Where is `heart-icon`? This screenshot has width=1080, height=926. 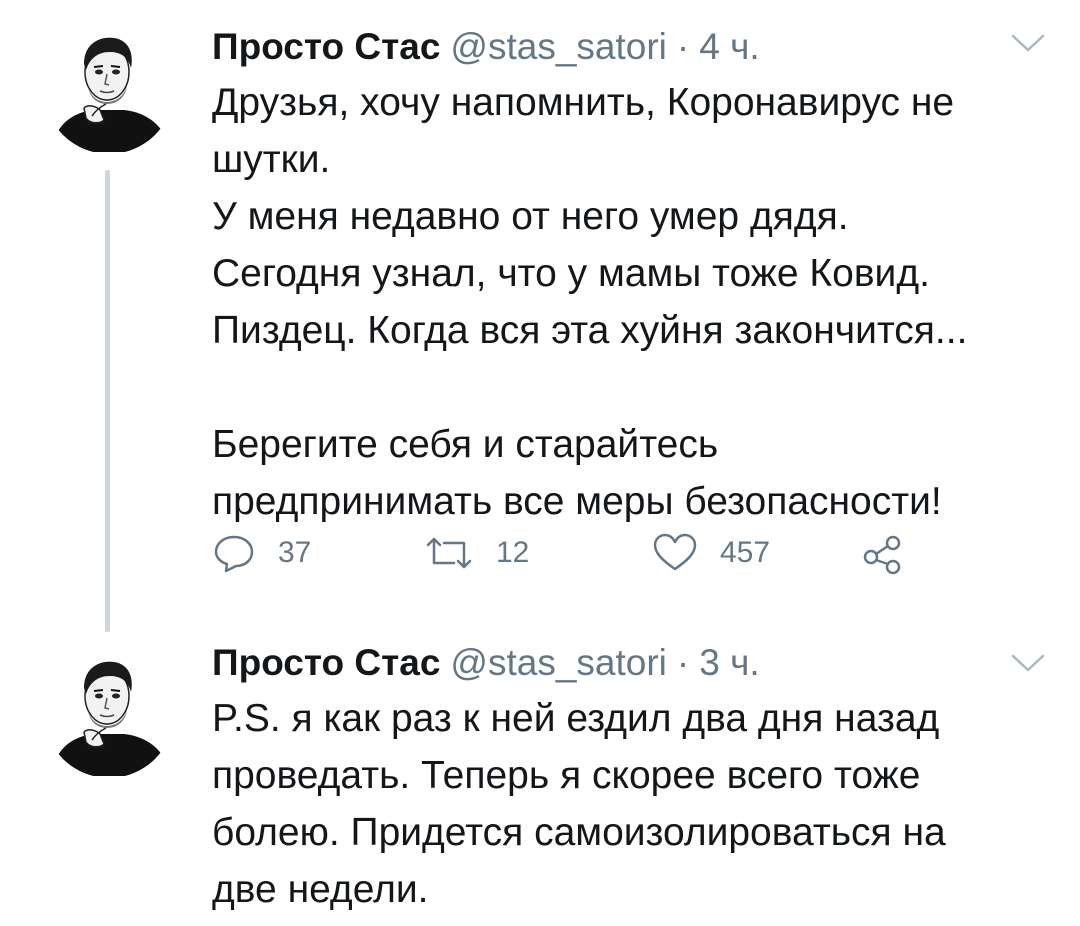 heart-icon is located at coordinates (675, 552).